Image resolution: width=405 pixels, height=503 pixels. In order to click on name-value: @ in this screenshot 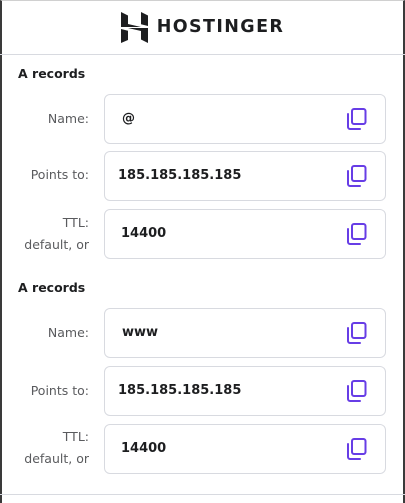, I will do `click(128, 119)`.